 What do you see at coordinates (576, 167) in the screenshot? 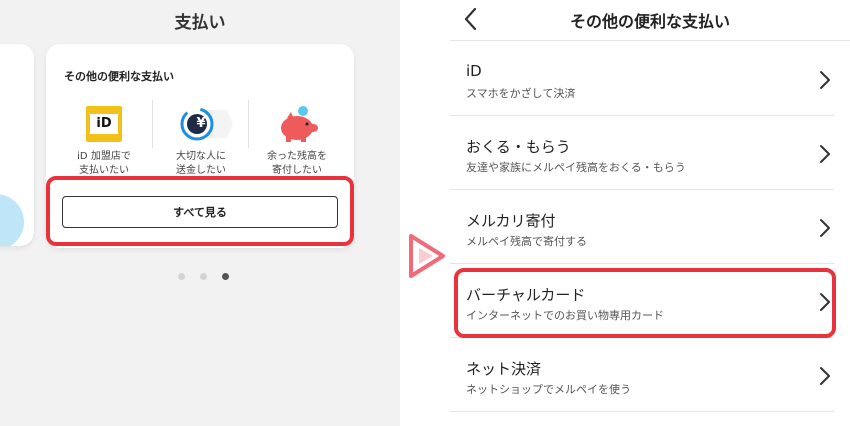
I see `list-item-subtitle: 友達や家族にメルペイ残高をおくる・もらう` at bounding box center [576, 167].